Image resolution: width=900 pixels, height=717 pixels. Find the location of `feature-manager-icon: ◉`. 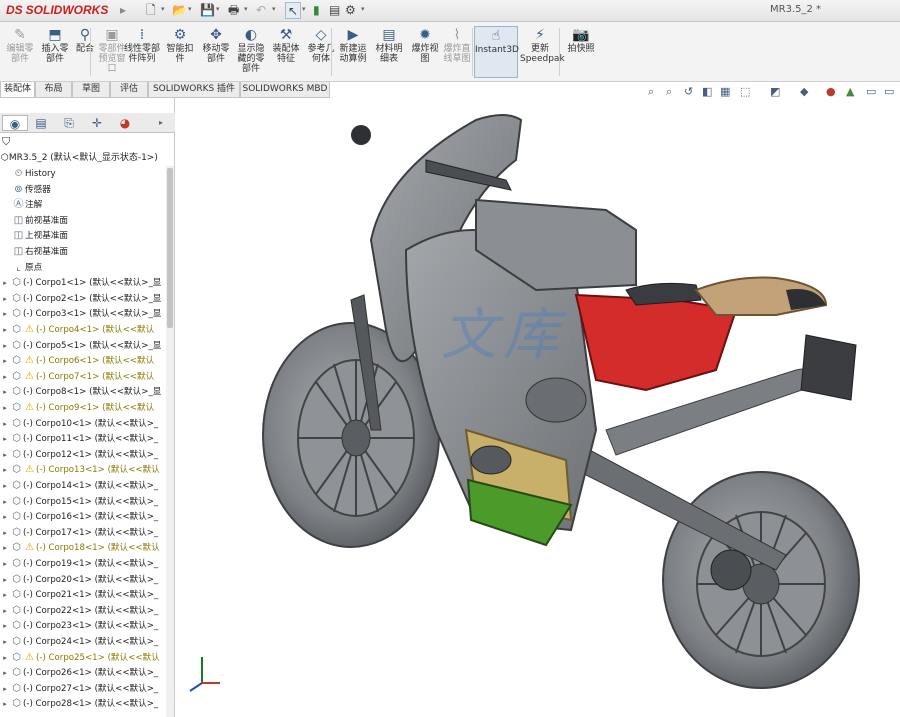

feature-manager-icon: ◉ is located at coordinates (15, 123).